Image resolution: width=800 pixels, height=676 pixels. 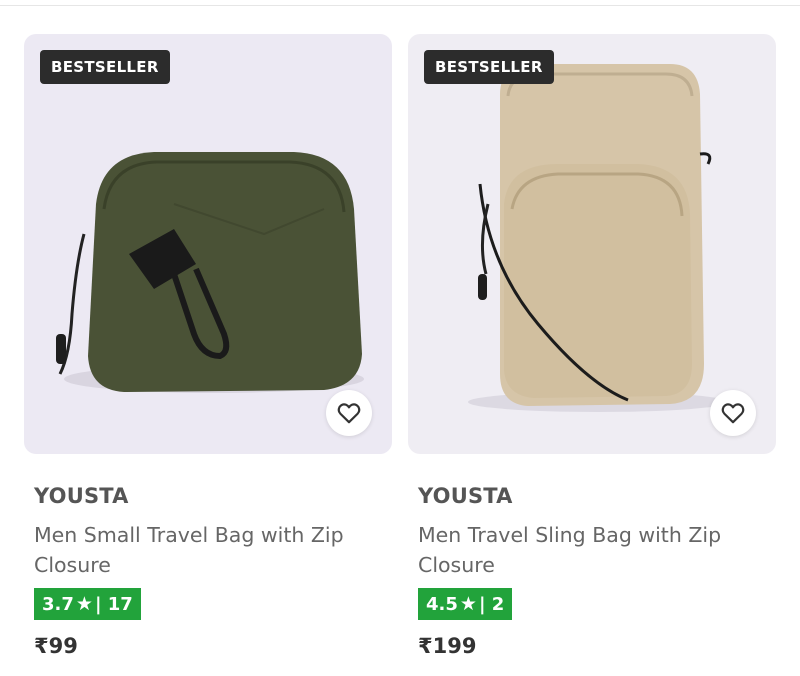 What do you see at coordinates (209, 550) in the screenshot?
I see `product-title: Men Small Travel Bag with Zip Closure` at bounding box center [209, 550].